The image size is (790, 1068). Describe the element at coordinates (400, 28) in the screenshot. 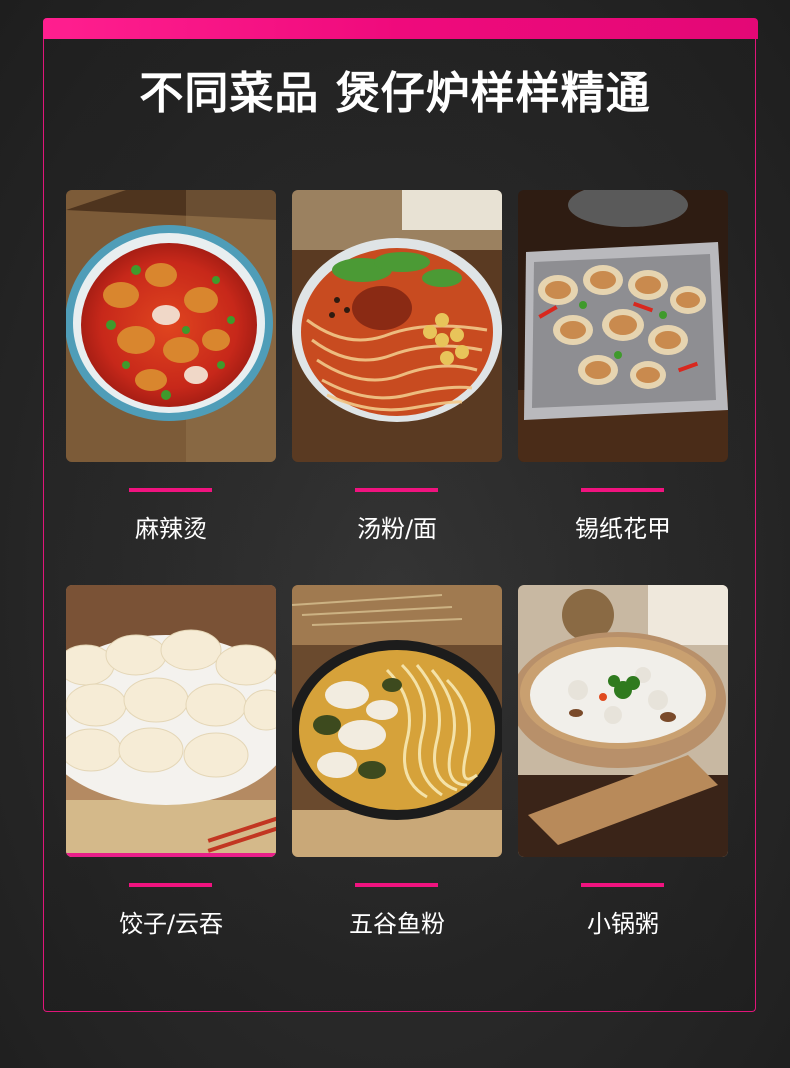

I see `accent-top-bar` at that location.